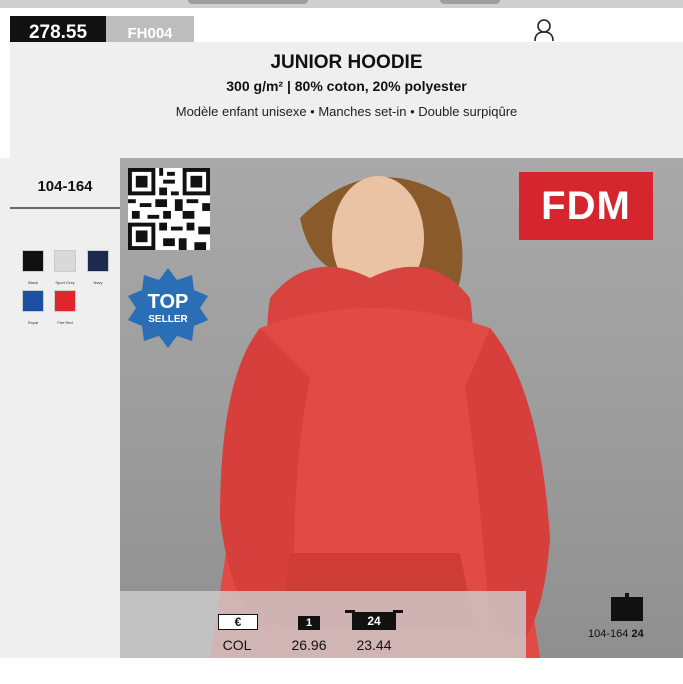 This screenshot has width=683, height=684. I want to click on qty-24-label: 24, so click(374, 621).